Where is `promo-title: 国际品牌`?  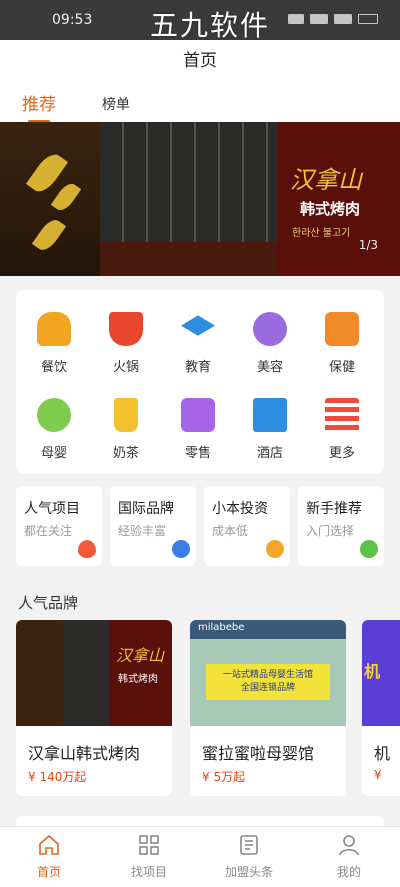
promo-title: 国际品牌 is located at coordinates (146, 509).